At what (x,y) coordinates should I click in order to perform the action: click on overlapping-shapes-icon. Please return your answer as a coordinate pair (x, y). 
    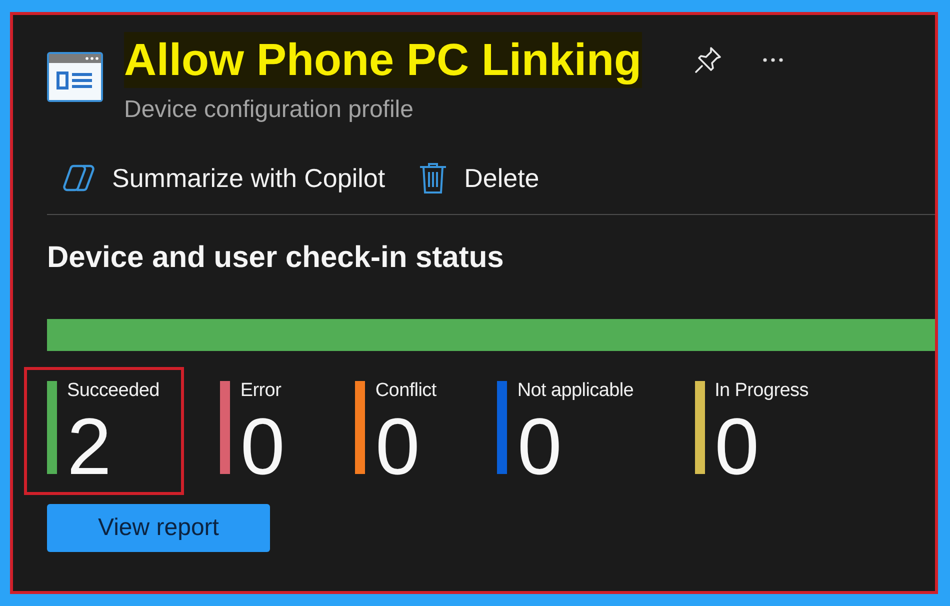
    Looking at the image, I should click on (79, 178).